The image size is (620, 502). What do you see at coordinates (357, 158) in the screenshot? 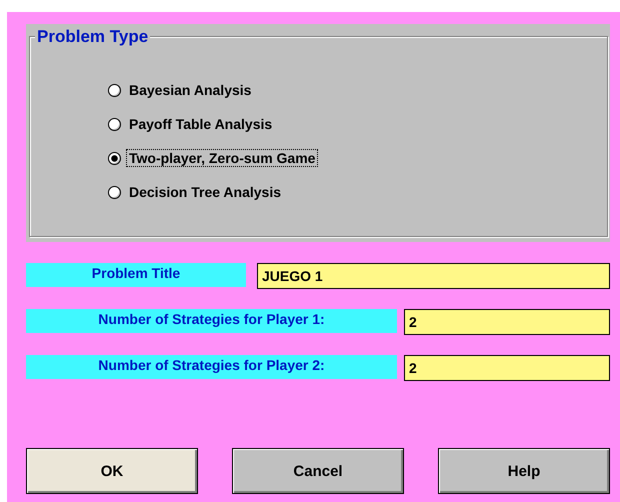
I see `radio-option: Two-player, Zero-sum Game` at bounding box center [357, 158].